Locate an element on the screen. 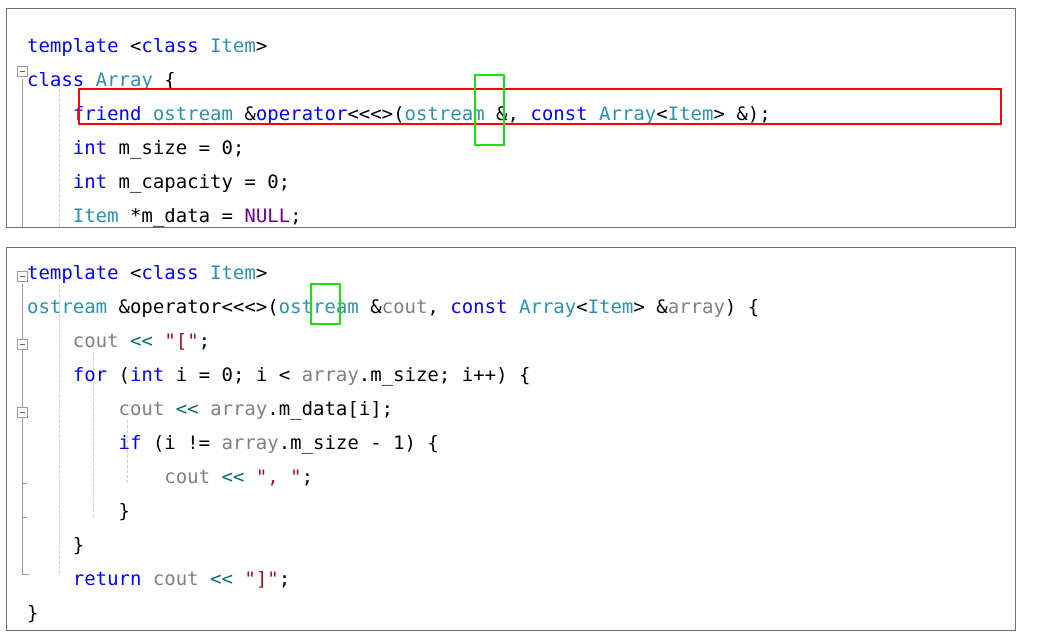  code-line-operator-overload-definition-1: template <class Item> is located at coordinates (147, 273).